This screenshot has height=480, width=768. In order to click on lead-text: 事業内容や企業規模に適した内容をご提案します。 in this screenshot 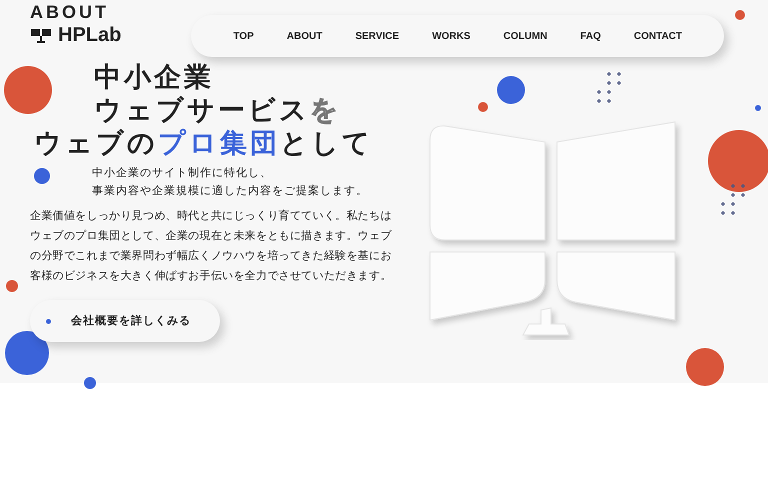, I will do `click(230, 191)`.